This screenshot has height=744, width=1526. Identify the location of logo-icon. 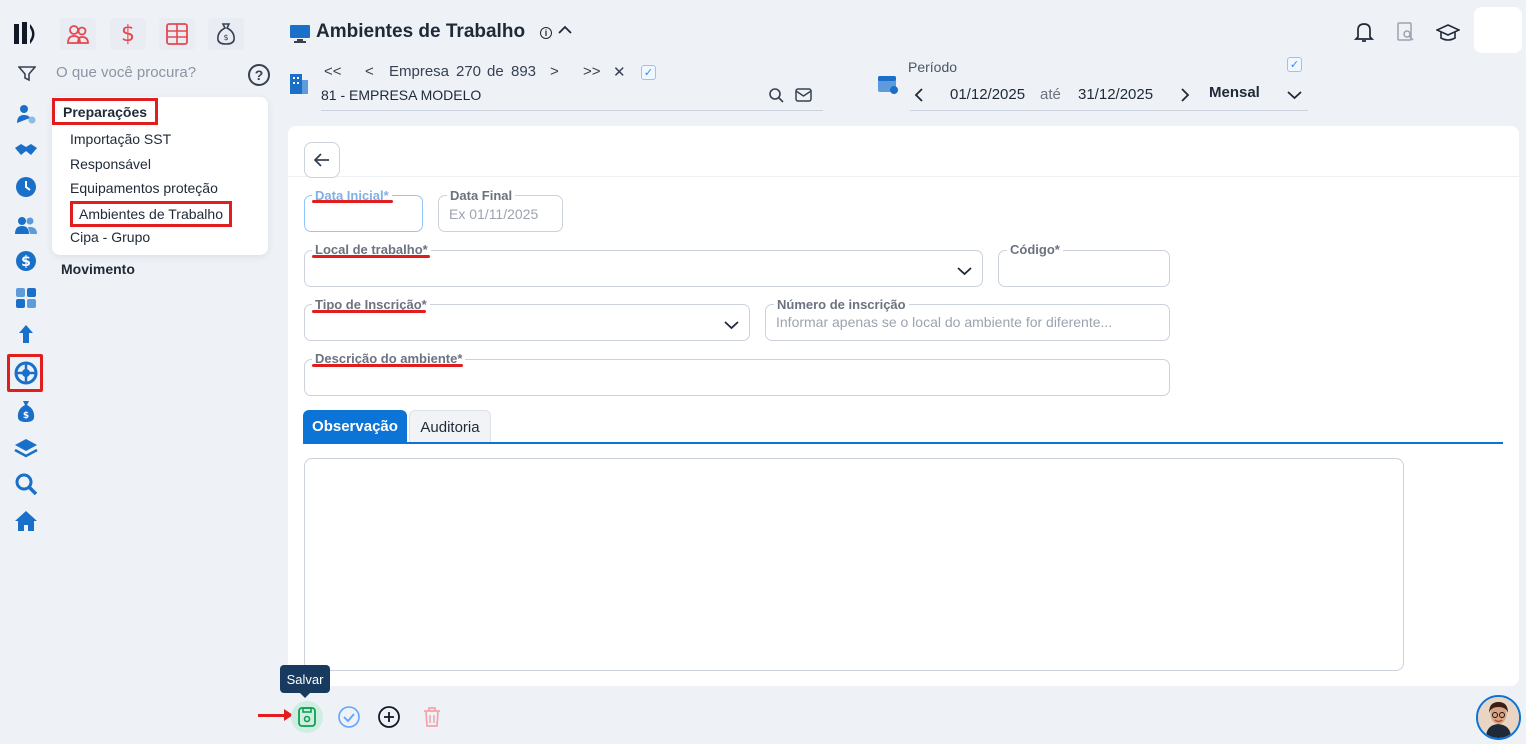
(26, 34).